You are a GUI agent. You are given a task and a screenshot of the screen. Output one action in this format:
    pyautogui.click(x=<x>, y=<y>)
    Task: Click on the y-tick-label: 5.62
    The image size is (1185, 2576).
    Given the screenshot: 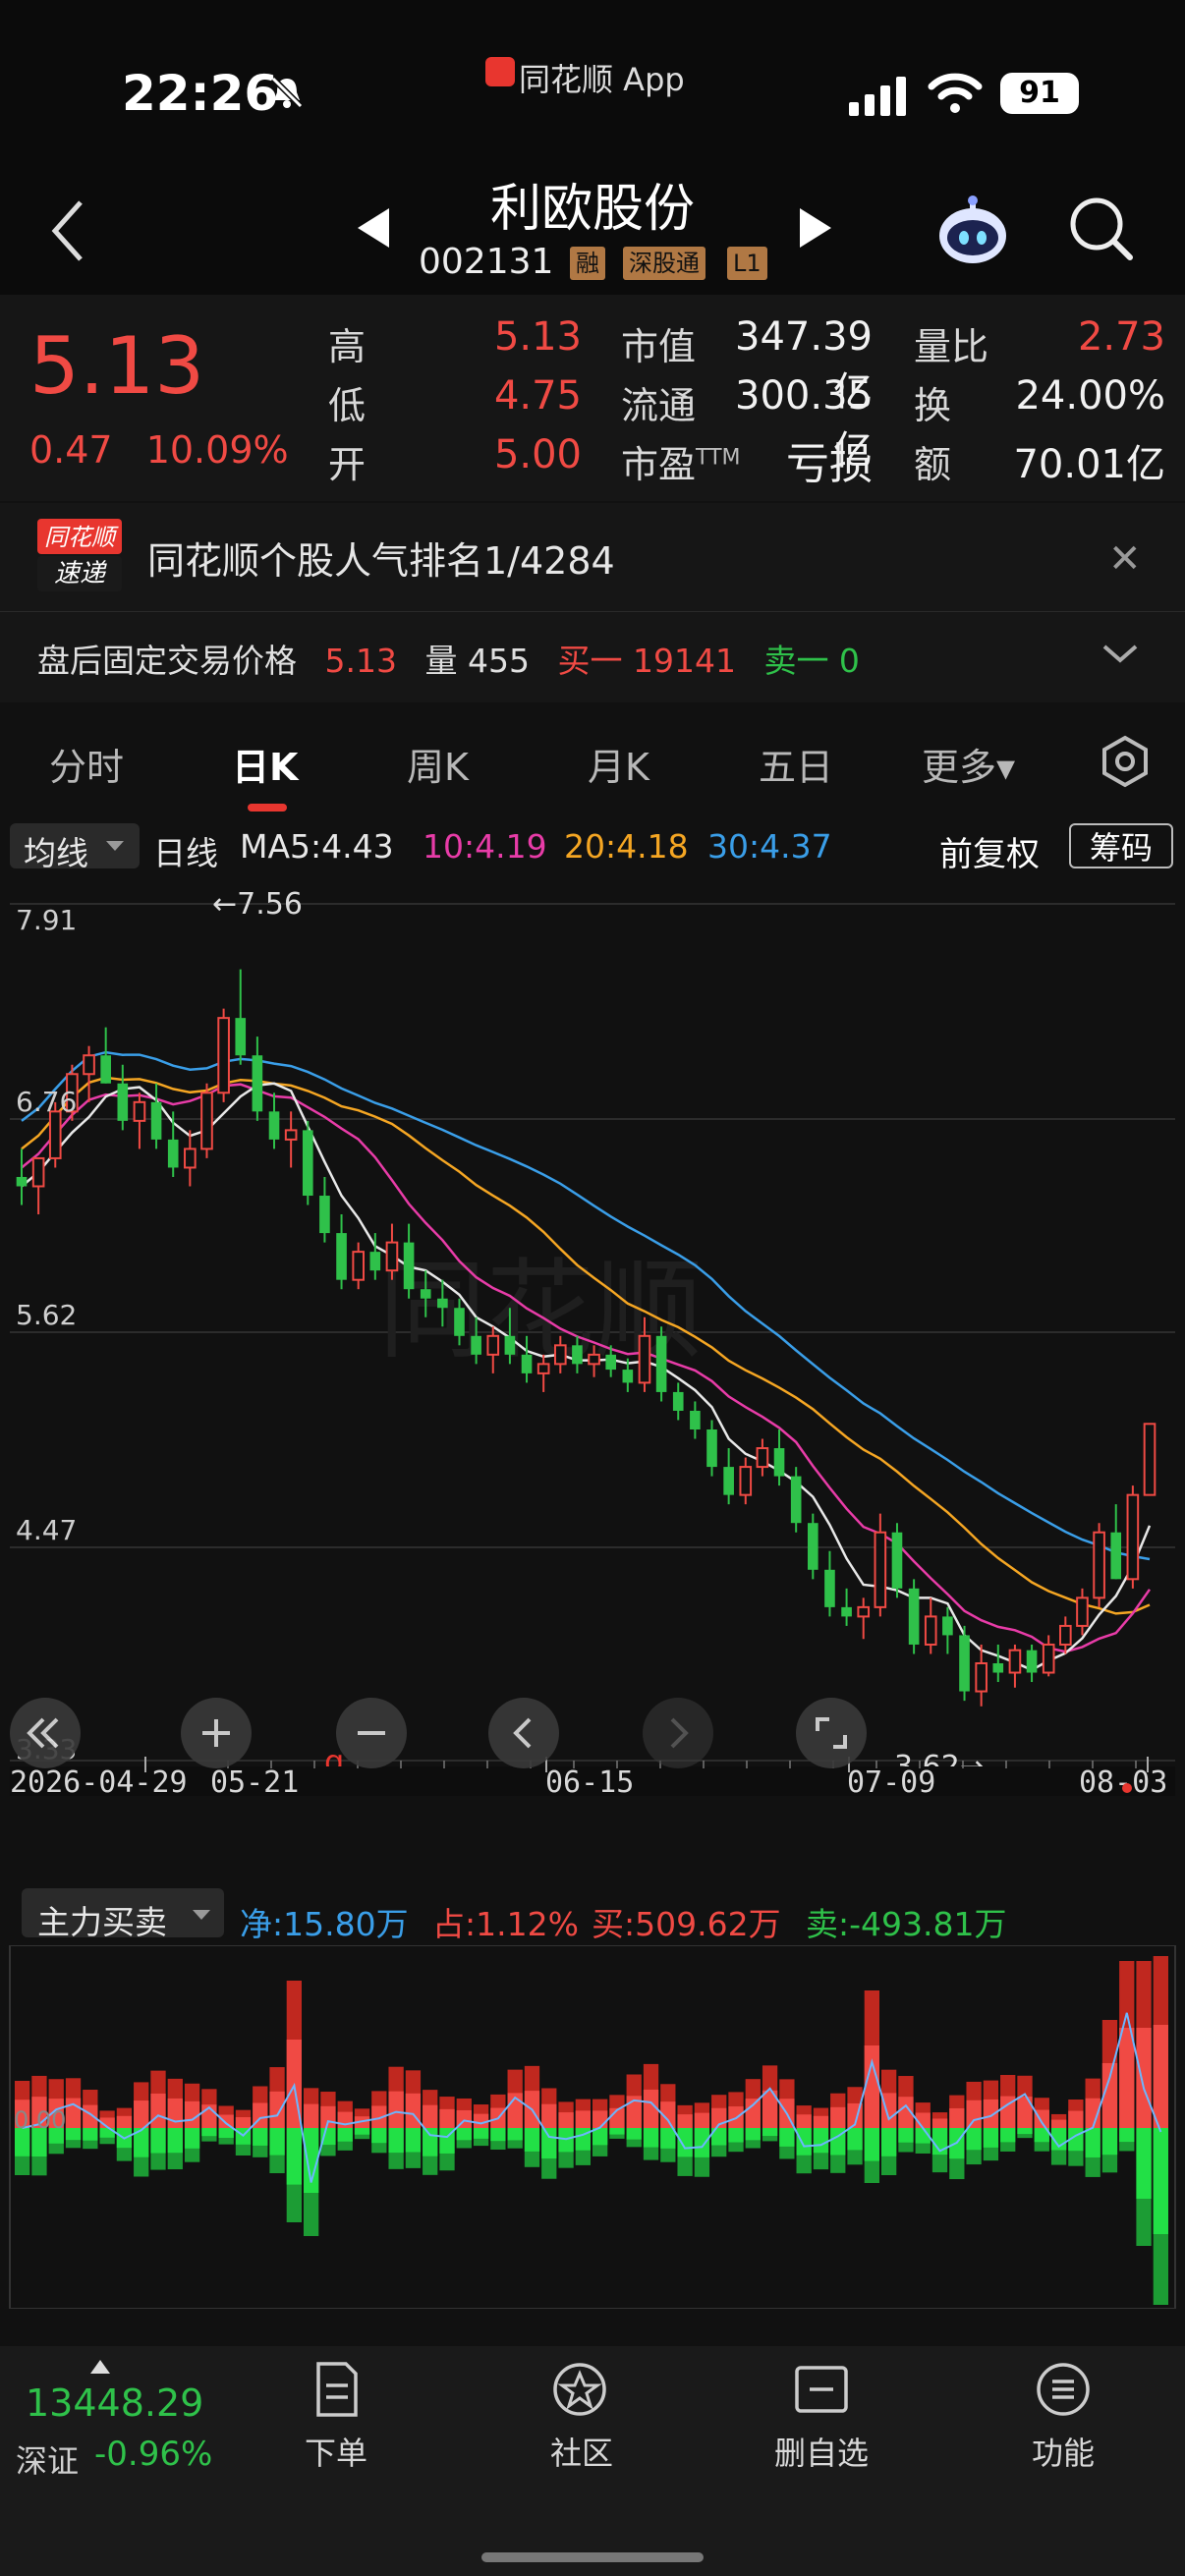 What is the action you would take?
    pyautogui.click(x=46, y=1315)
    